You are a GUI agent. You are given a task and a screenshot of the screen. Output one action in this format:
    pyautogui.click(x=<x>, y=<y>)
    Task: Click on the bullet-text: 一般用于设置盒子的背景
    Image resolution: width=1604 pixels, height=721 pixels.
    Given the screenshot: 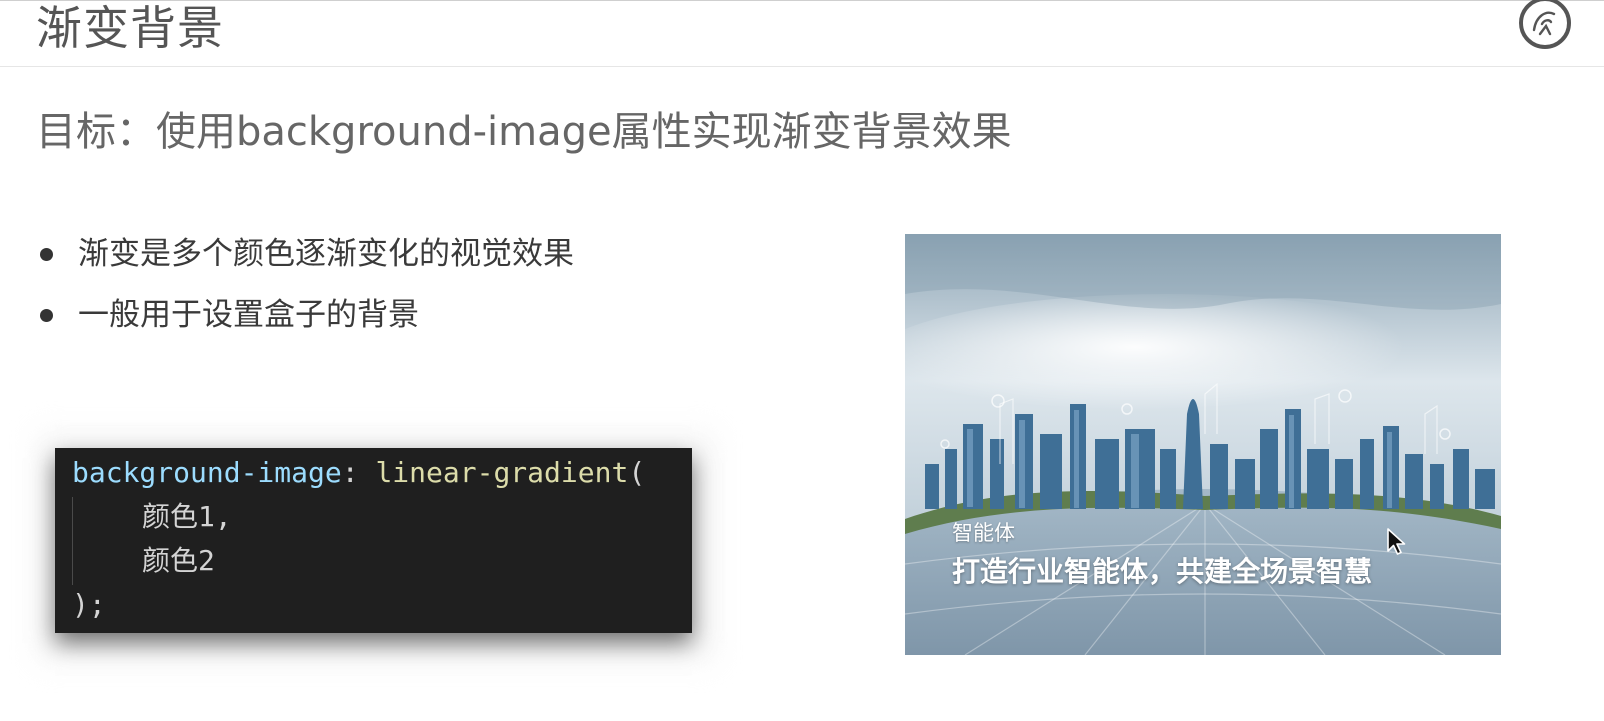 What is the action you would take?
    pyautogui.click(x=248, y=315)
    